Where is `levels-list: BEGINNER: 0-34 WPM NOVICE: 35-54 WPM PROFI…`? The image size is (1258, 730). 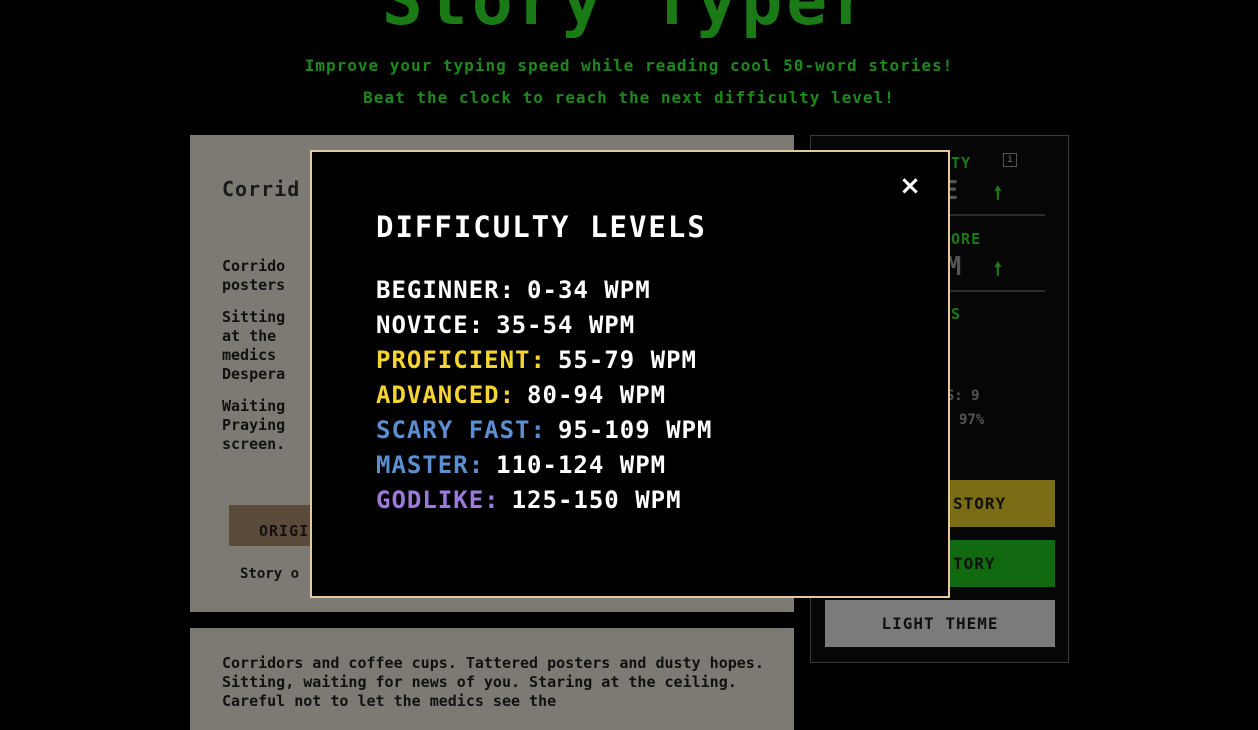
levels-list: BEGINNER: 0-34 WPM NOVICE: 35-54 WPM PROFI… is located at coordinates (544, 398).